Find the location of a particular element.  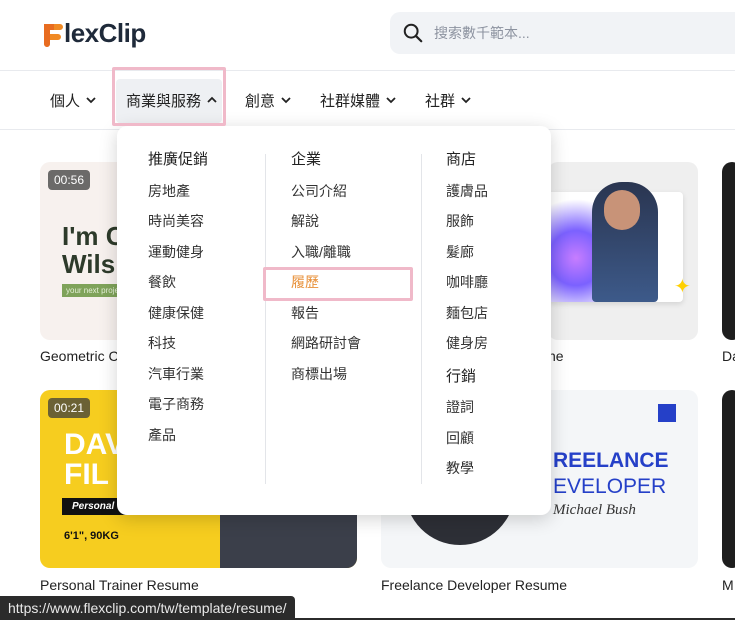

nav-item-social-media: 社群媒體 is located at coordinates (358, 100).